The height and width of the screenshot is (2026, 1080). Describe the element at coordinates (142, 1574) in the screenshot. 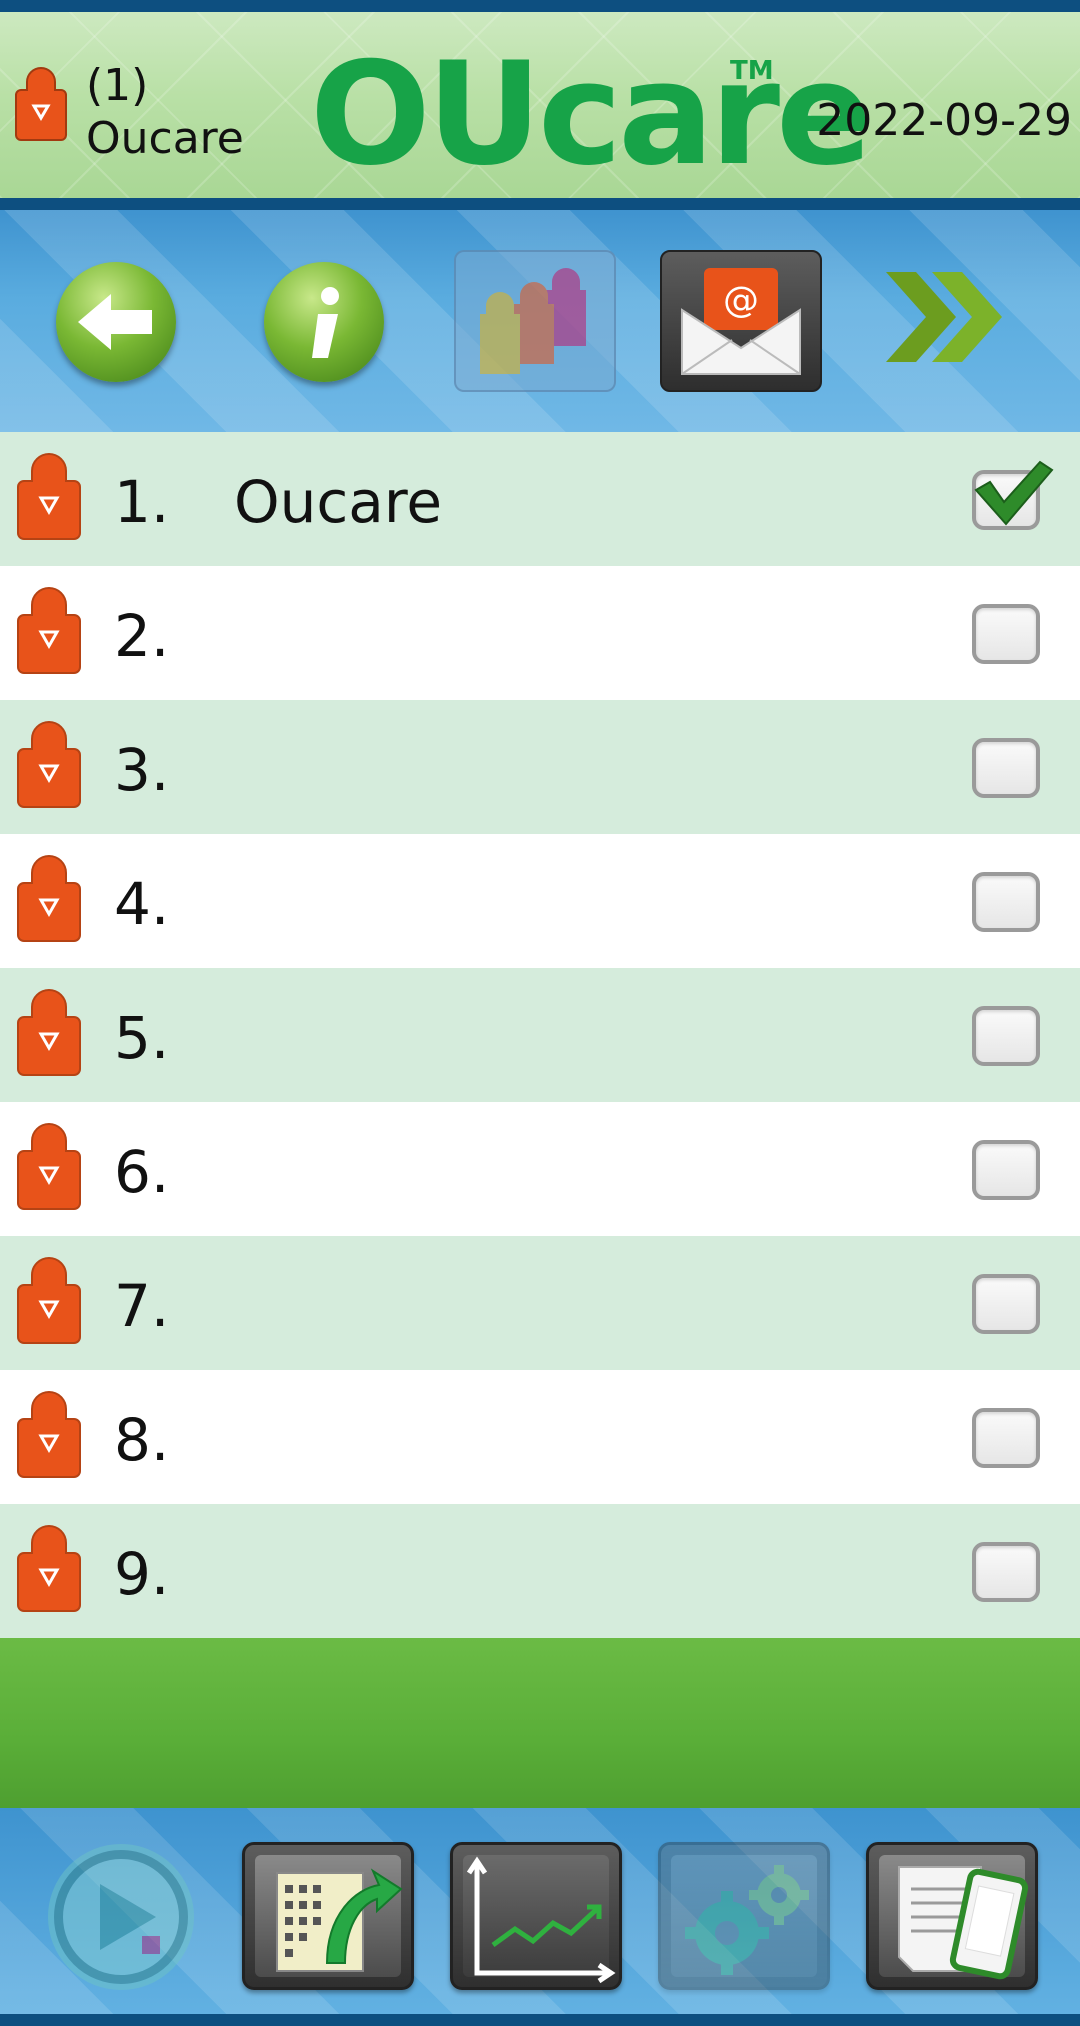

I see `user-number: 9.` at that location.